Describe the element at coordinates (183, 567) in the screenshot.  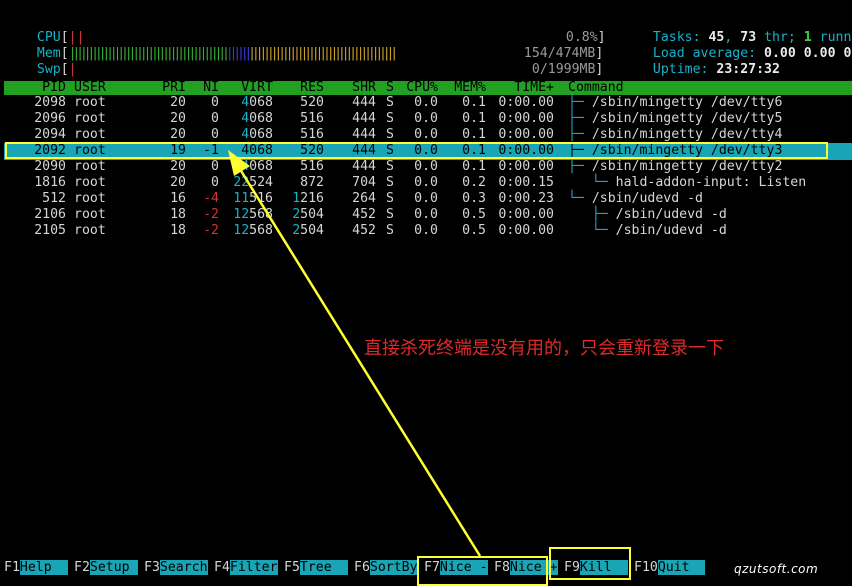
I see `fkey-label: Search` at that location.